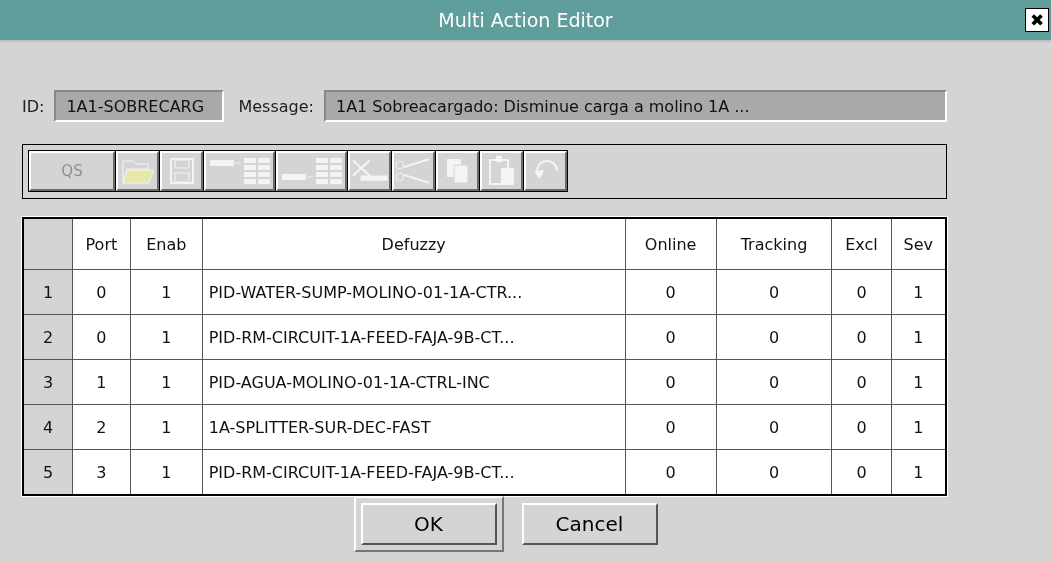 This screenshot has width=1051, height=561. Describe the element at coordinates (101, 244) in the screenshot. I see `column-header: Port` at that location.